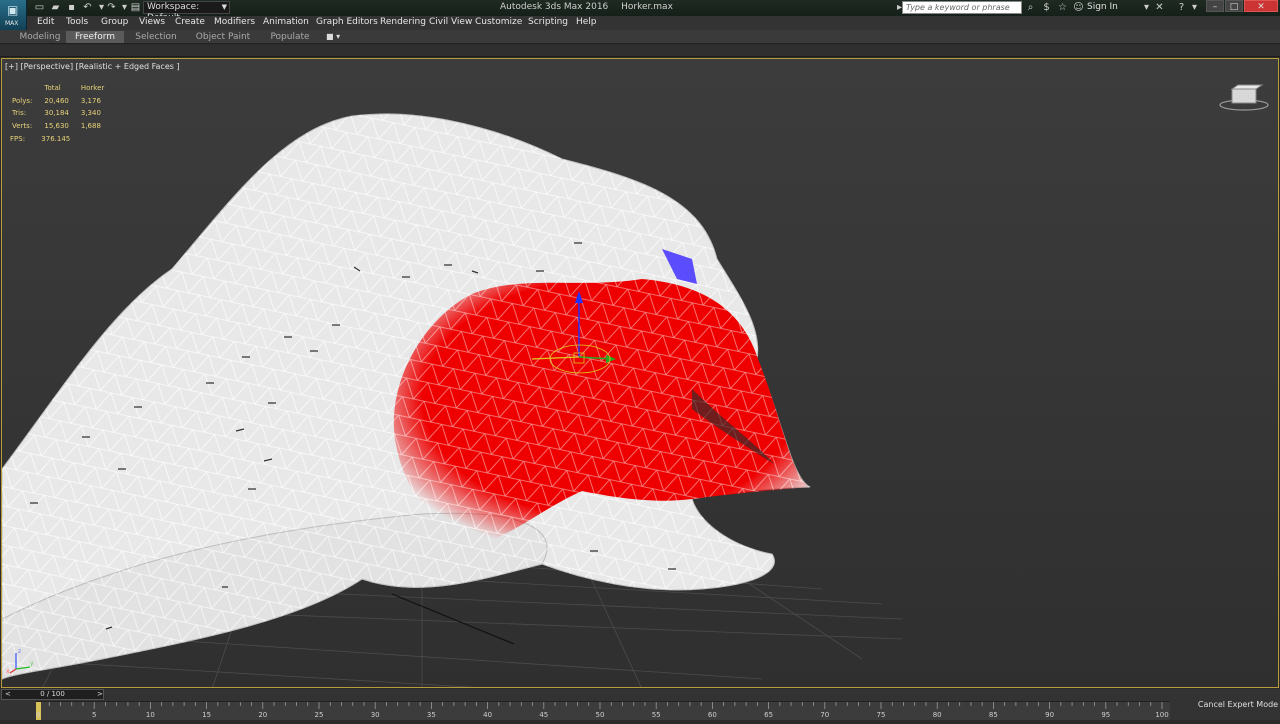 The image size is (1280, 724). Describe the element at coordinates (56, 139) in the screenshot. I see `fps-value: 376.145` at that location.